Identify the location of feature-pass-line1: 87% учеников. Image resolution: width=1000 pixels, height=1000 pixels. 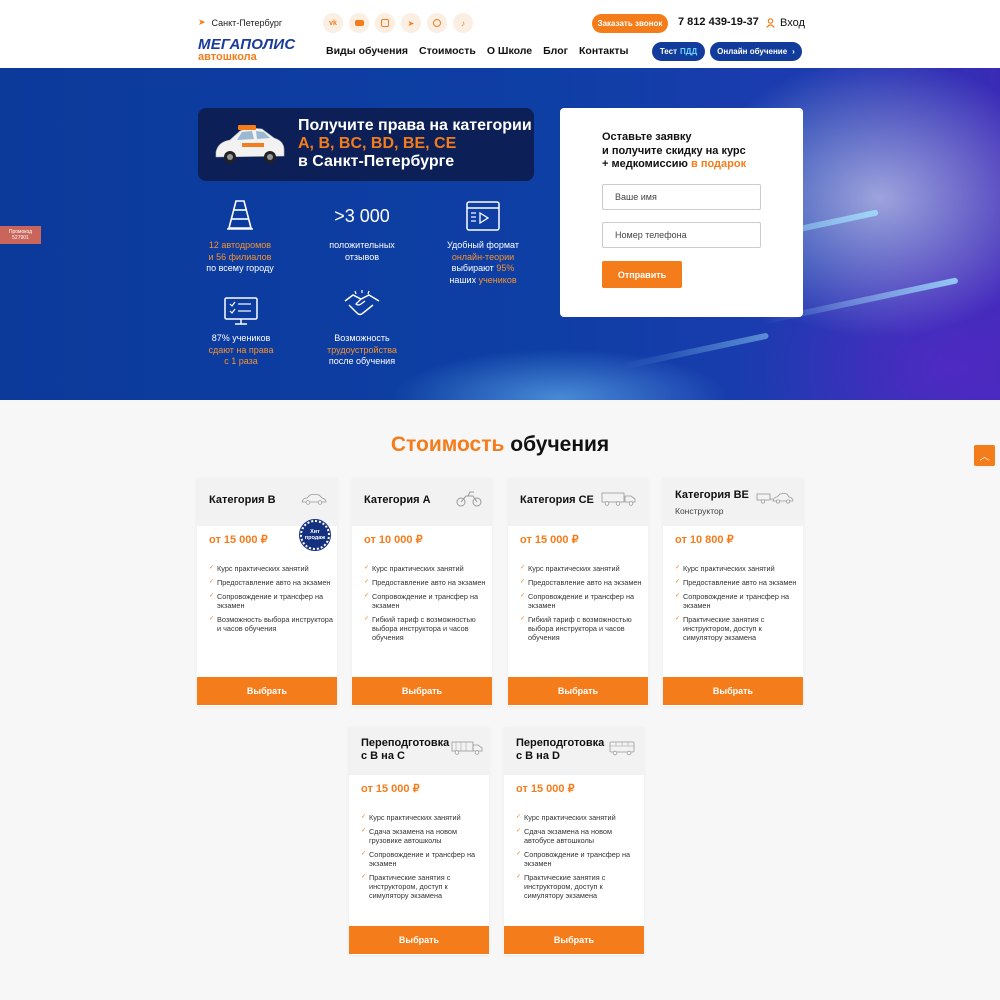
(241, 338).